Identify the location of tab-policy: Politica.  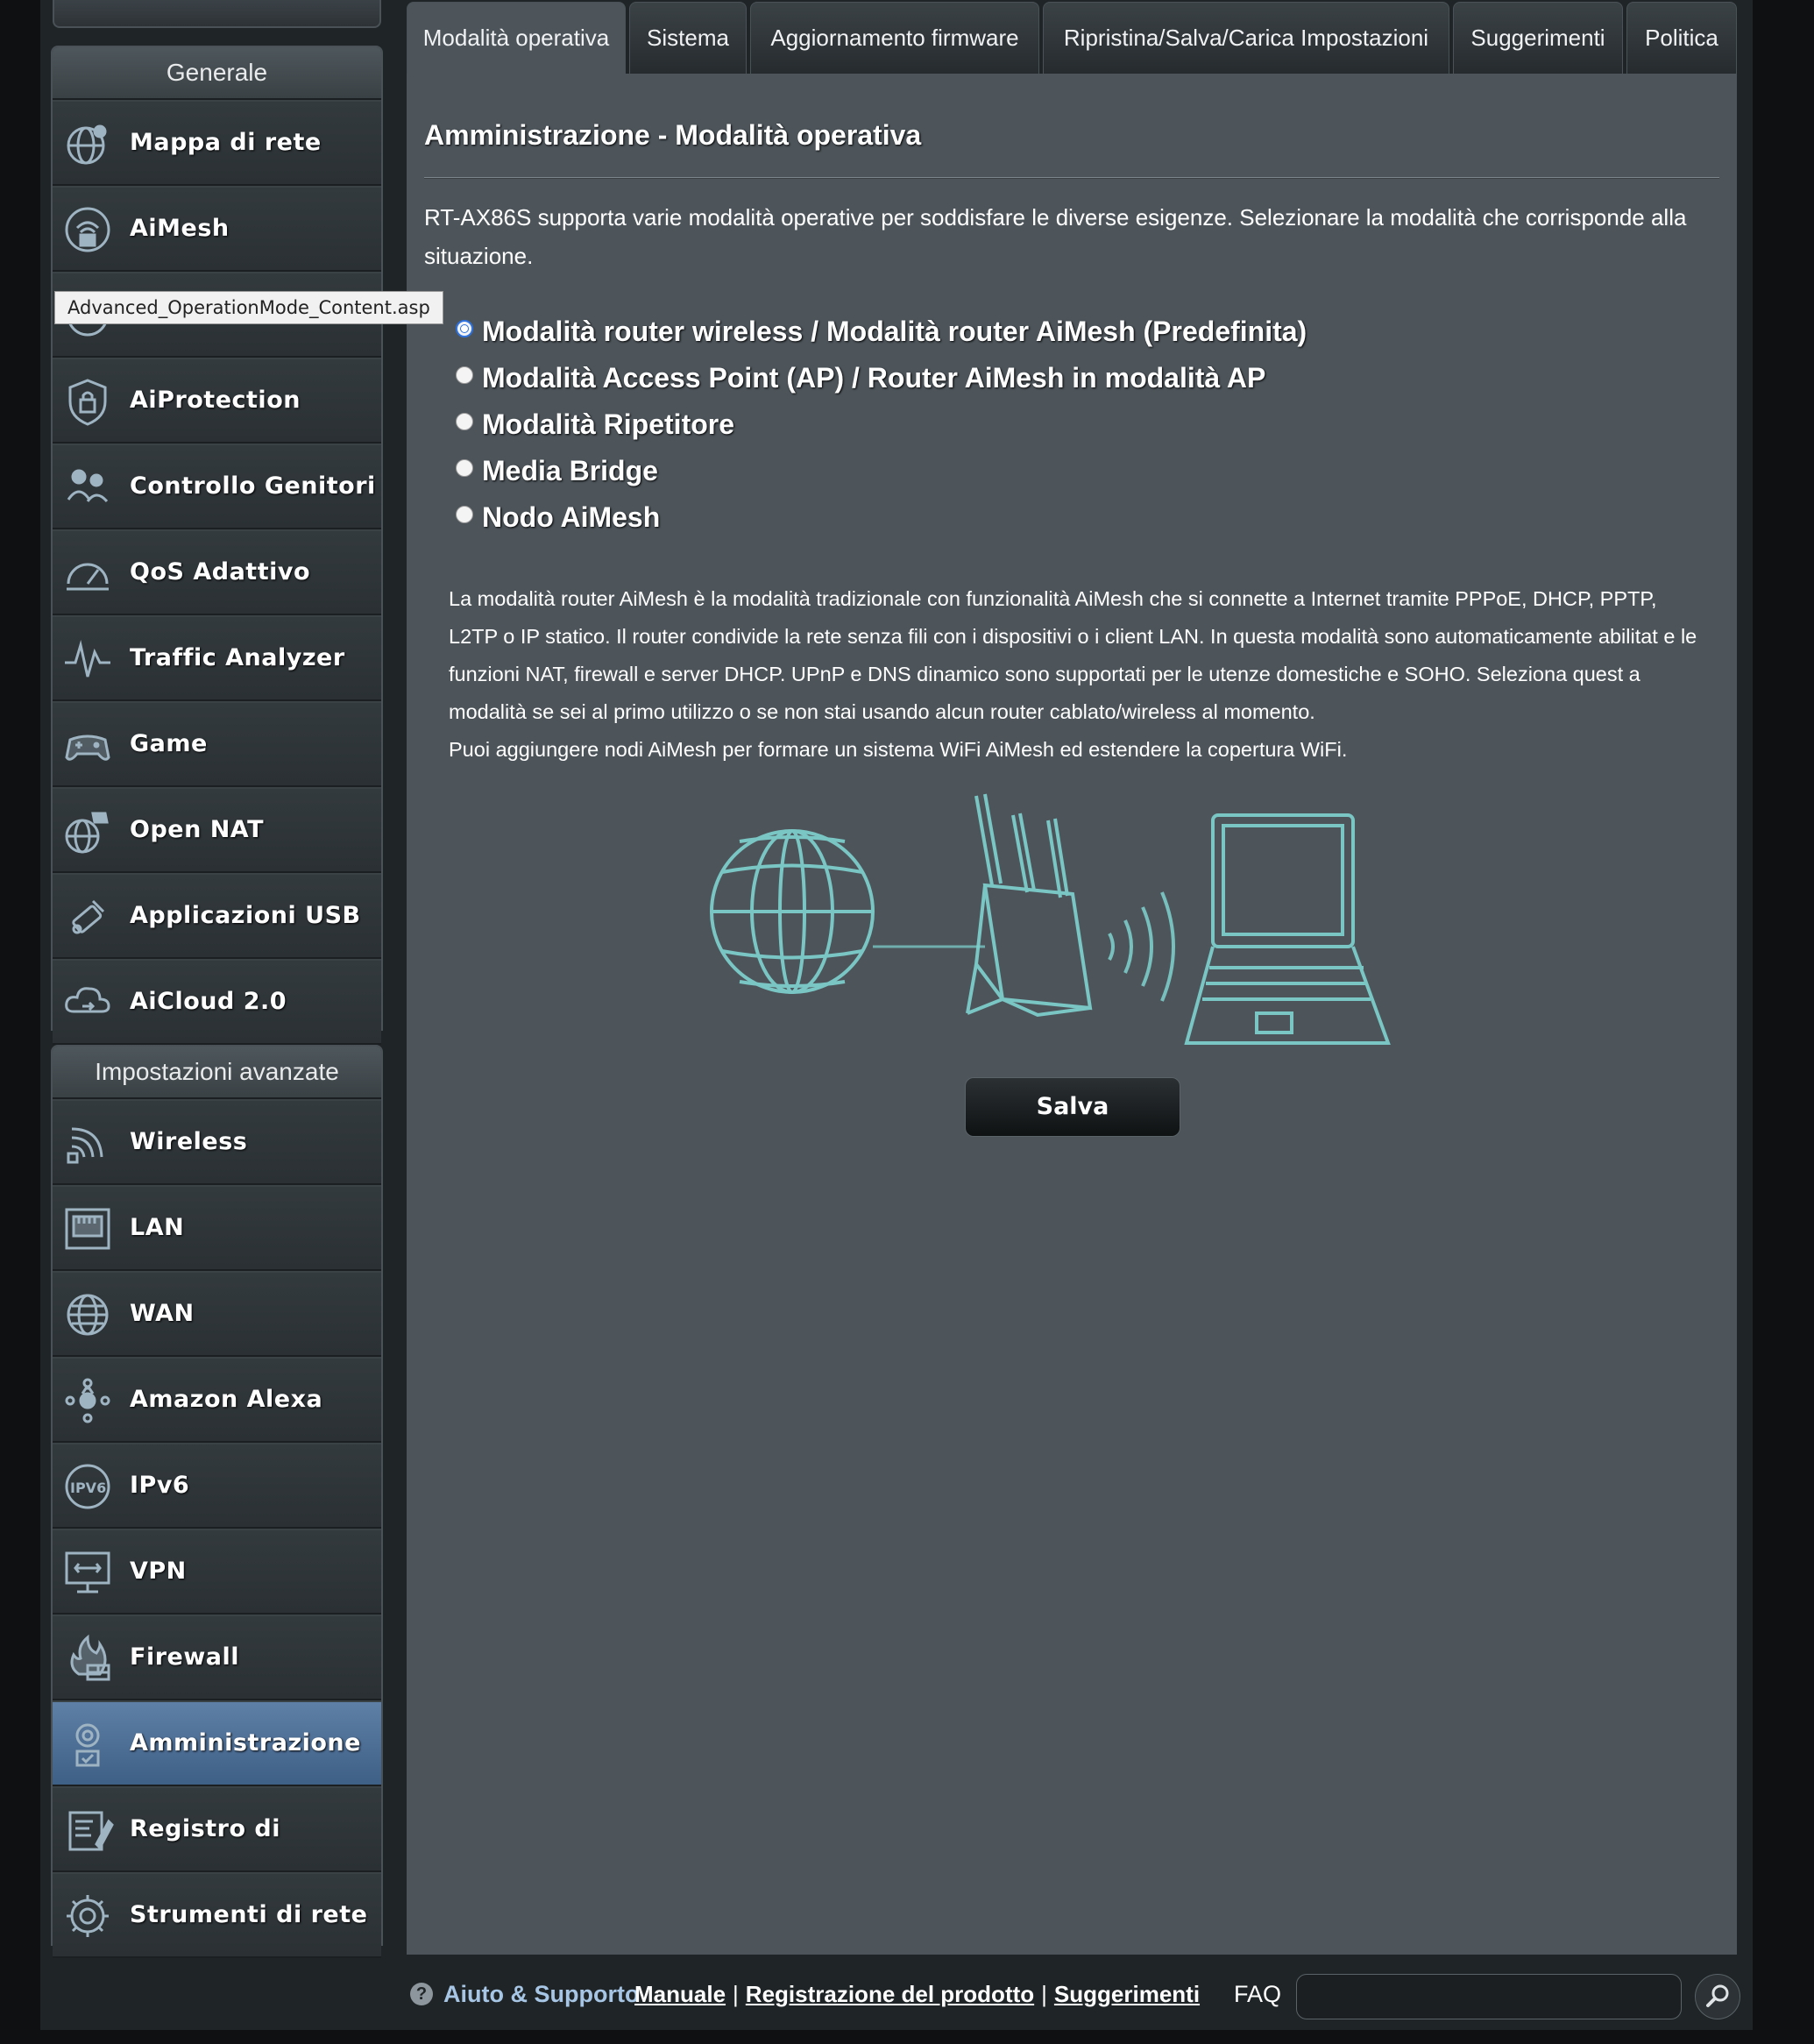
(1681, 38).